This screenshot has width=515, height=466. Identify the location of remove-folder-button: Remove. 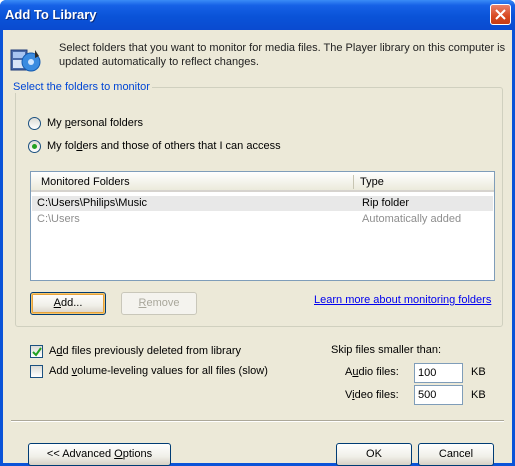
(159, 303).